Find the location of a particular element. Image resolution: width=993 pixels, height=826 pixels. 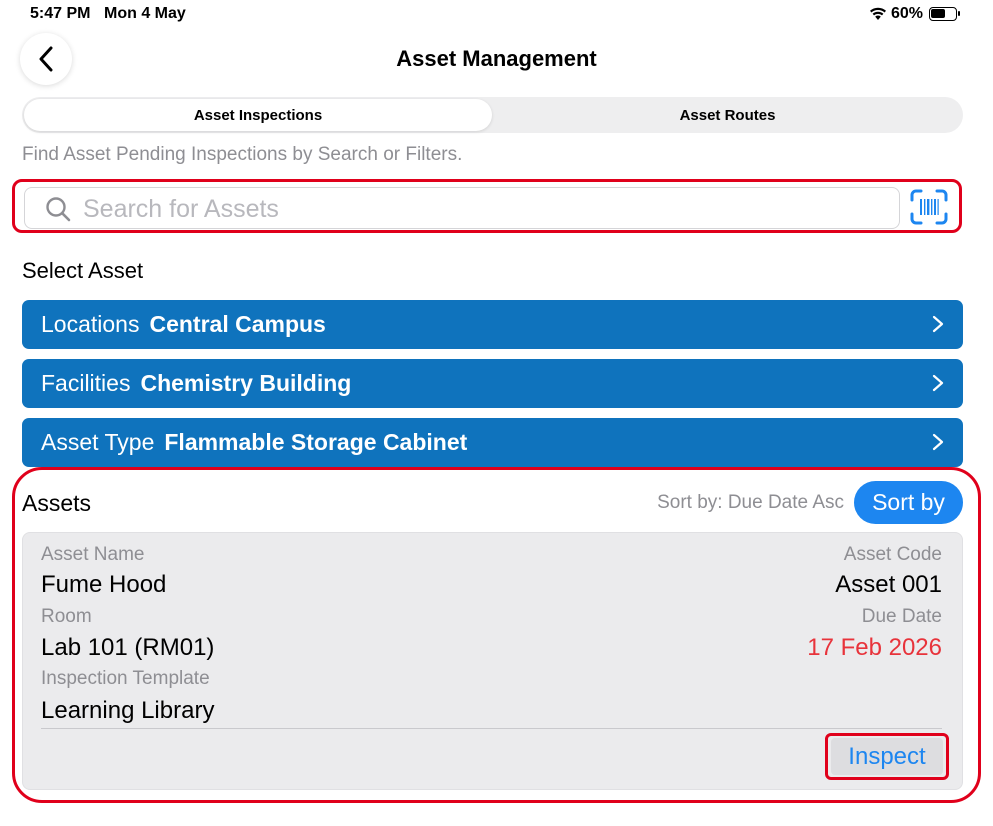

assets-heading: Assets is located at coordinates (57, 503).